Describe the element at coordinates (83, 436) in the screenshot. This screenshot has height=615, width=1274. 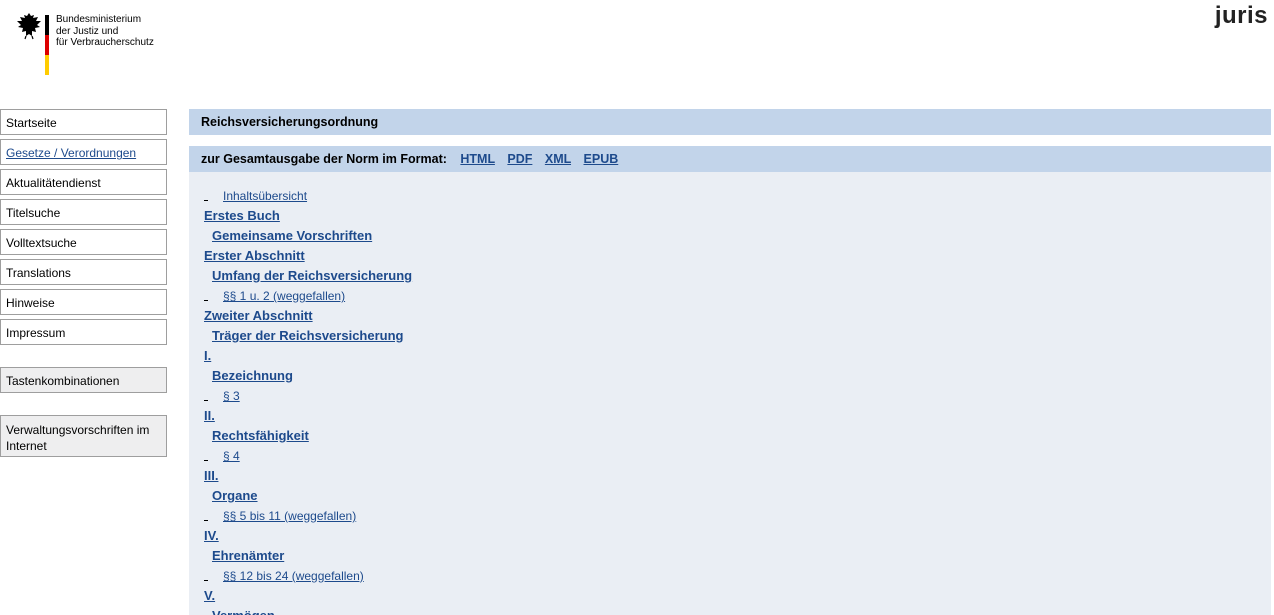
I see `sidebar-item-verwaltungsvorschriften: Verwaltungsvorschriften im Internet` at that location.